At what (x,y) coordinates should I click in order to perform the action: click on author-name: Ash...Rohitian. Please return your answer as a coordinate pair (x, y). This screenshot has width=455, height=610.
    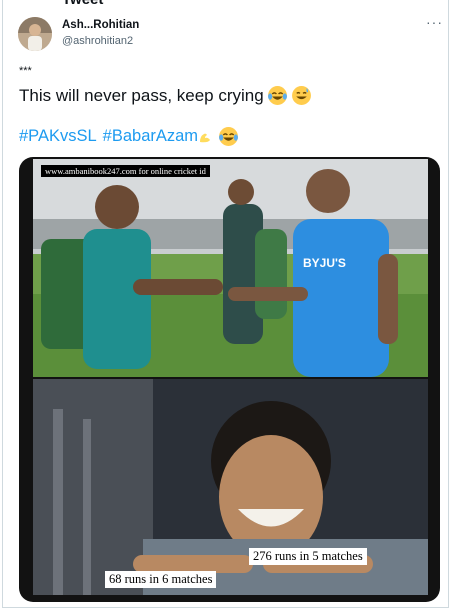
    Looking at the image, I should click on (100, 25).